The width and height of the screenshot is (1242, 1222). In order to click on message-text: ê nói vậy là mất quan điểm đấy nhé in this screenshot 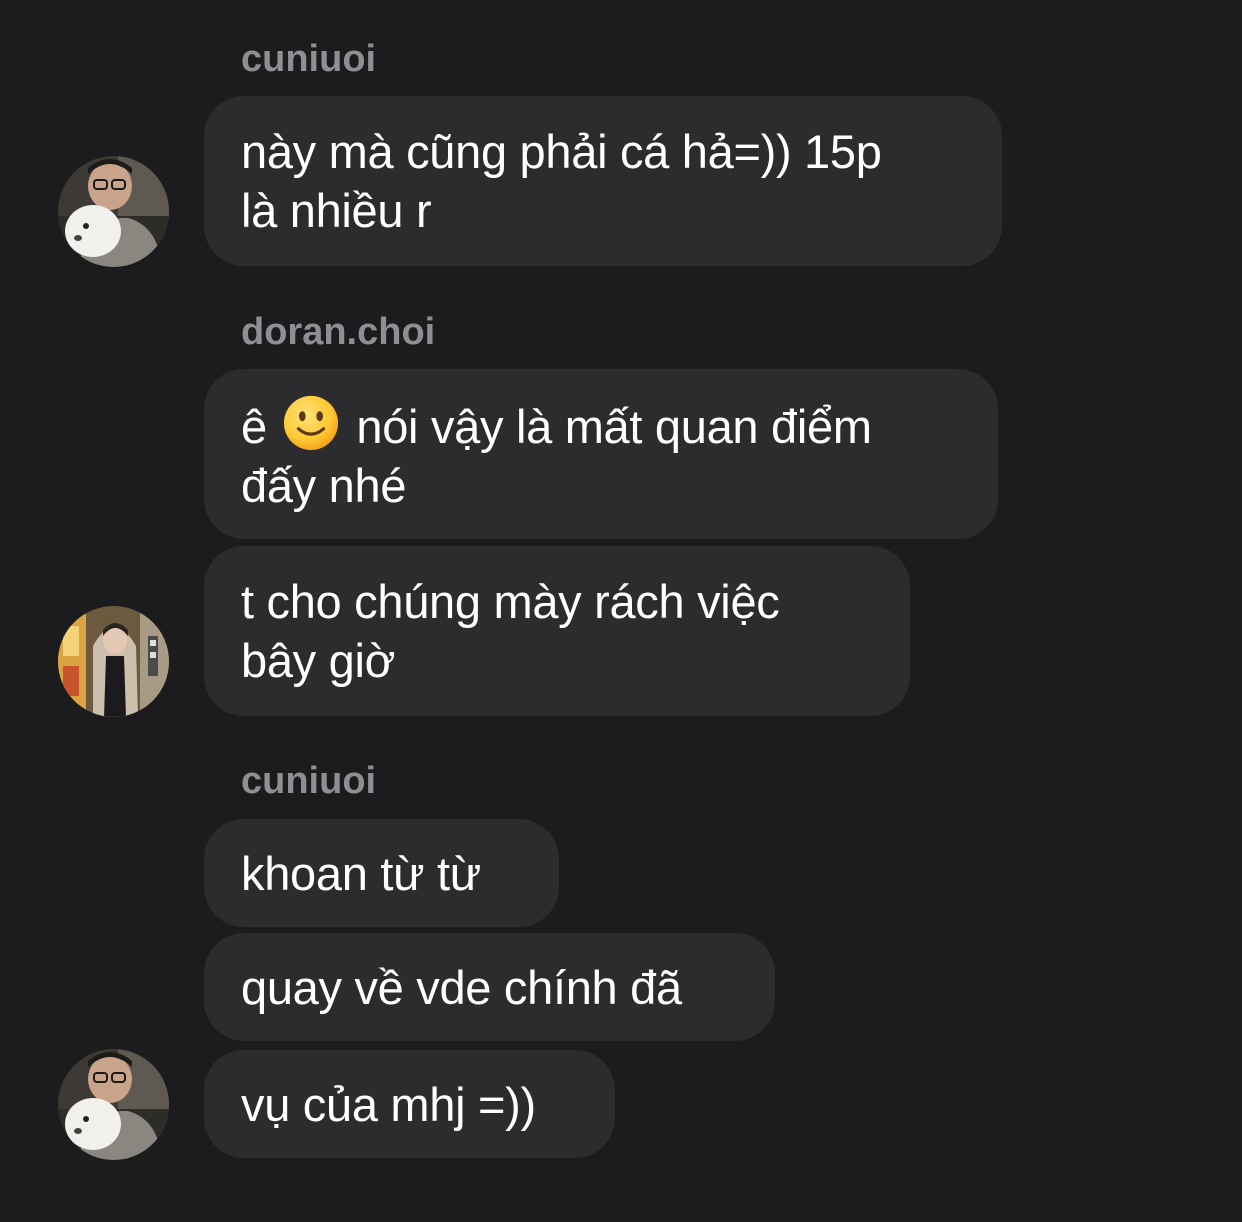, I will do `click(556, 454)`.